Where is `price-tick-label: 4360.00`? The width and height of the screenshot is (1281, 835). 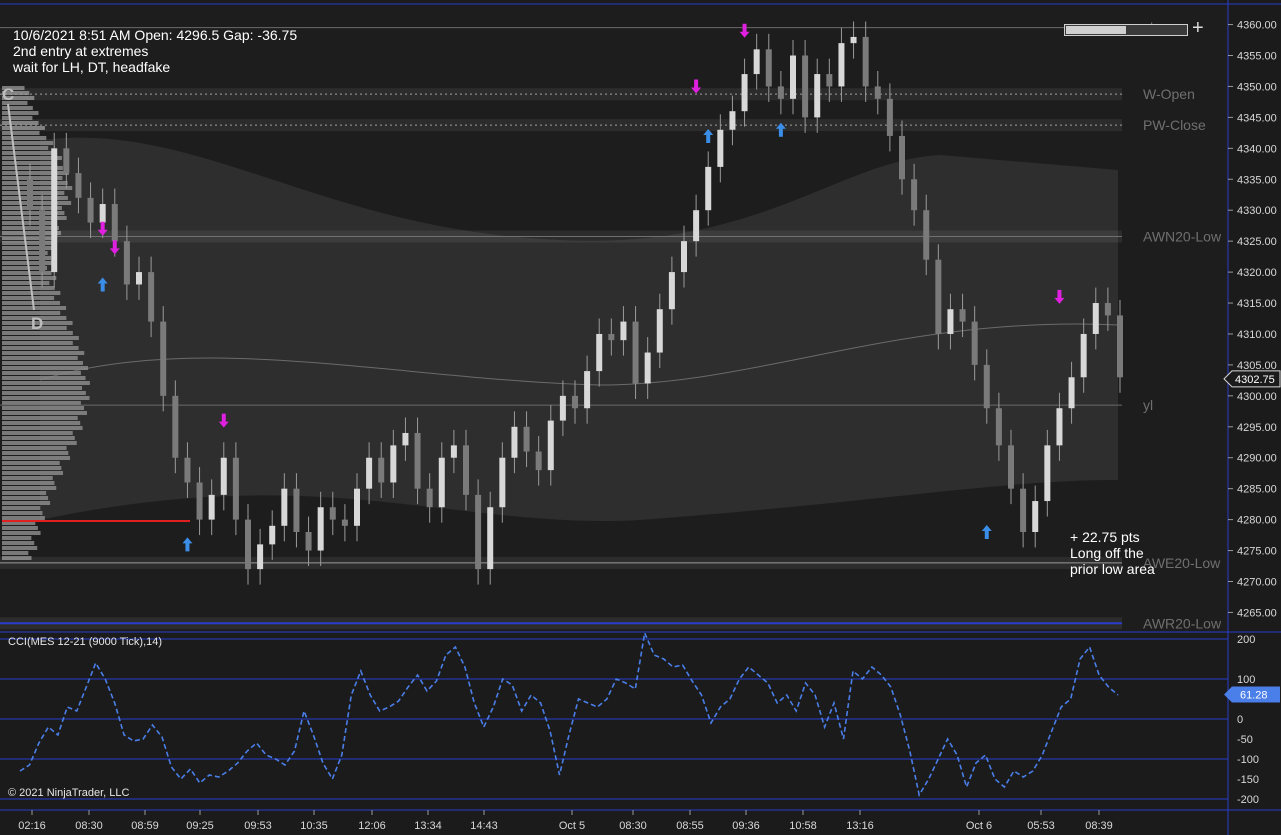 price-tick-label: 4360.00 is located at coordinates (1257, 26).